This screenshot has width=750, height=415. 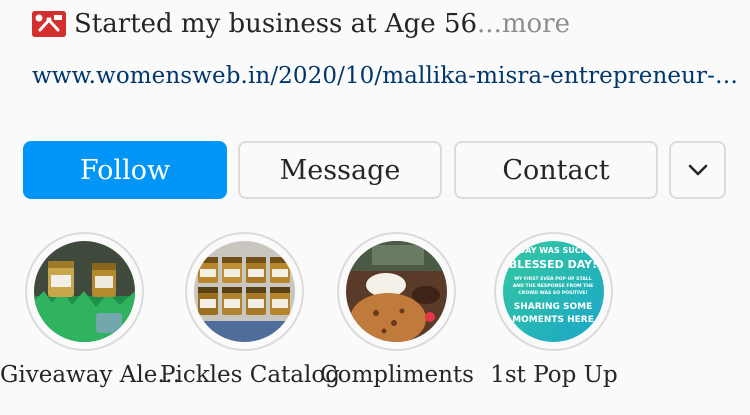 What do you see at coordinates (553, 307) in the screenshot?
I see `thumb-text-line: SHARING SOME` at bounding box center [553, 307].